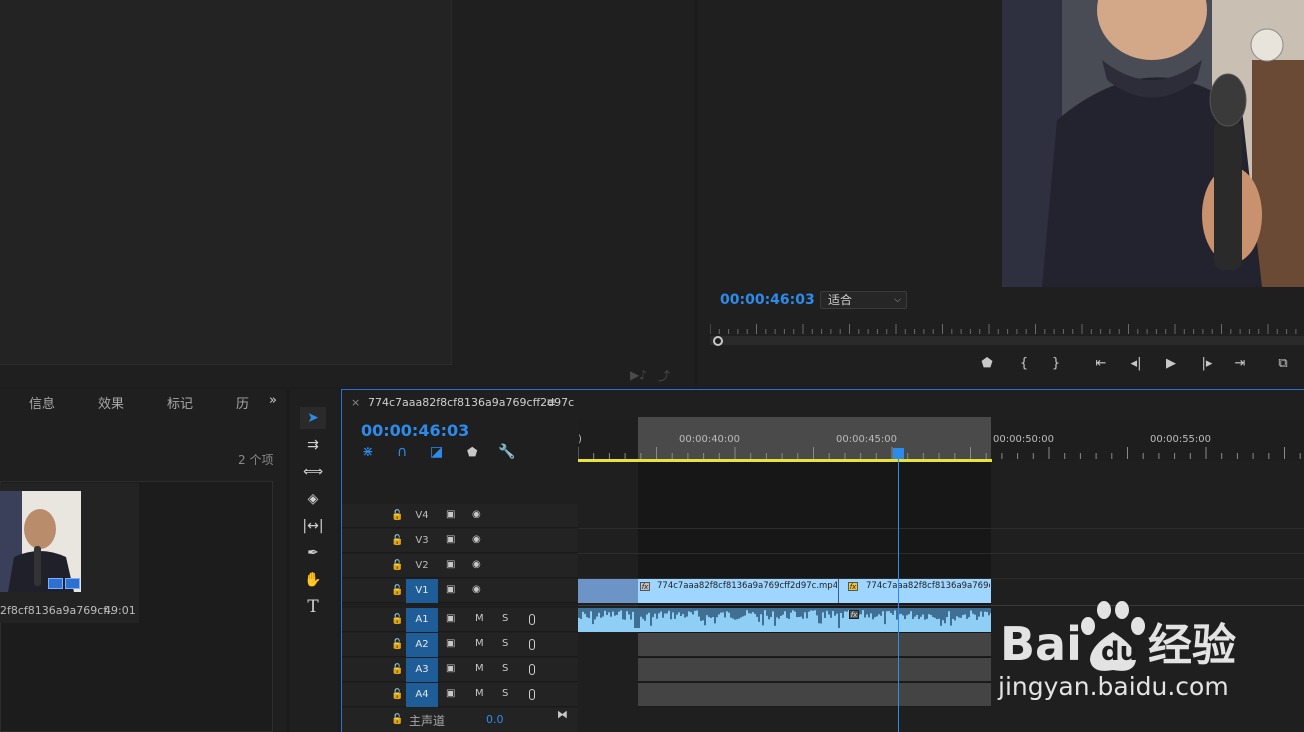 This screenshot has width=1304, height=732. What do you see at coordinates (898, 453) in the screenshot?
I see `playhead-handle` at bounding box center [898, 453].